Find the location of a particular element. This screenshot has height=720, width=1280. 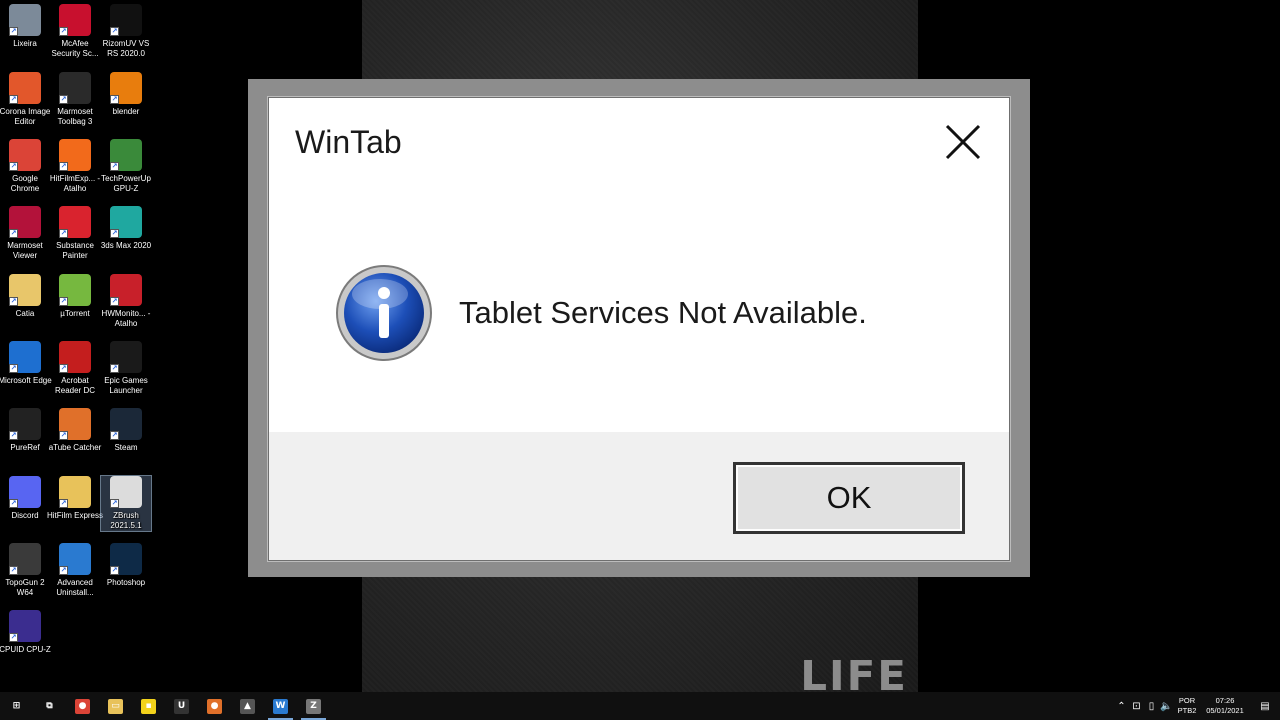

desktop-icon: ↗ Corona Image Editor is located at coordinates (25, 99).